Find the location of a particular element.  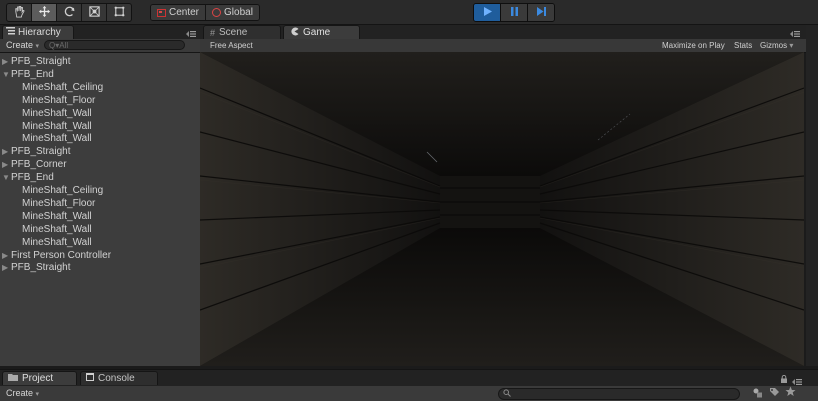

stats-toggle: Stats is located at coordinates (743, 45).